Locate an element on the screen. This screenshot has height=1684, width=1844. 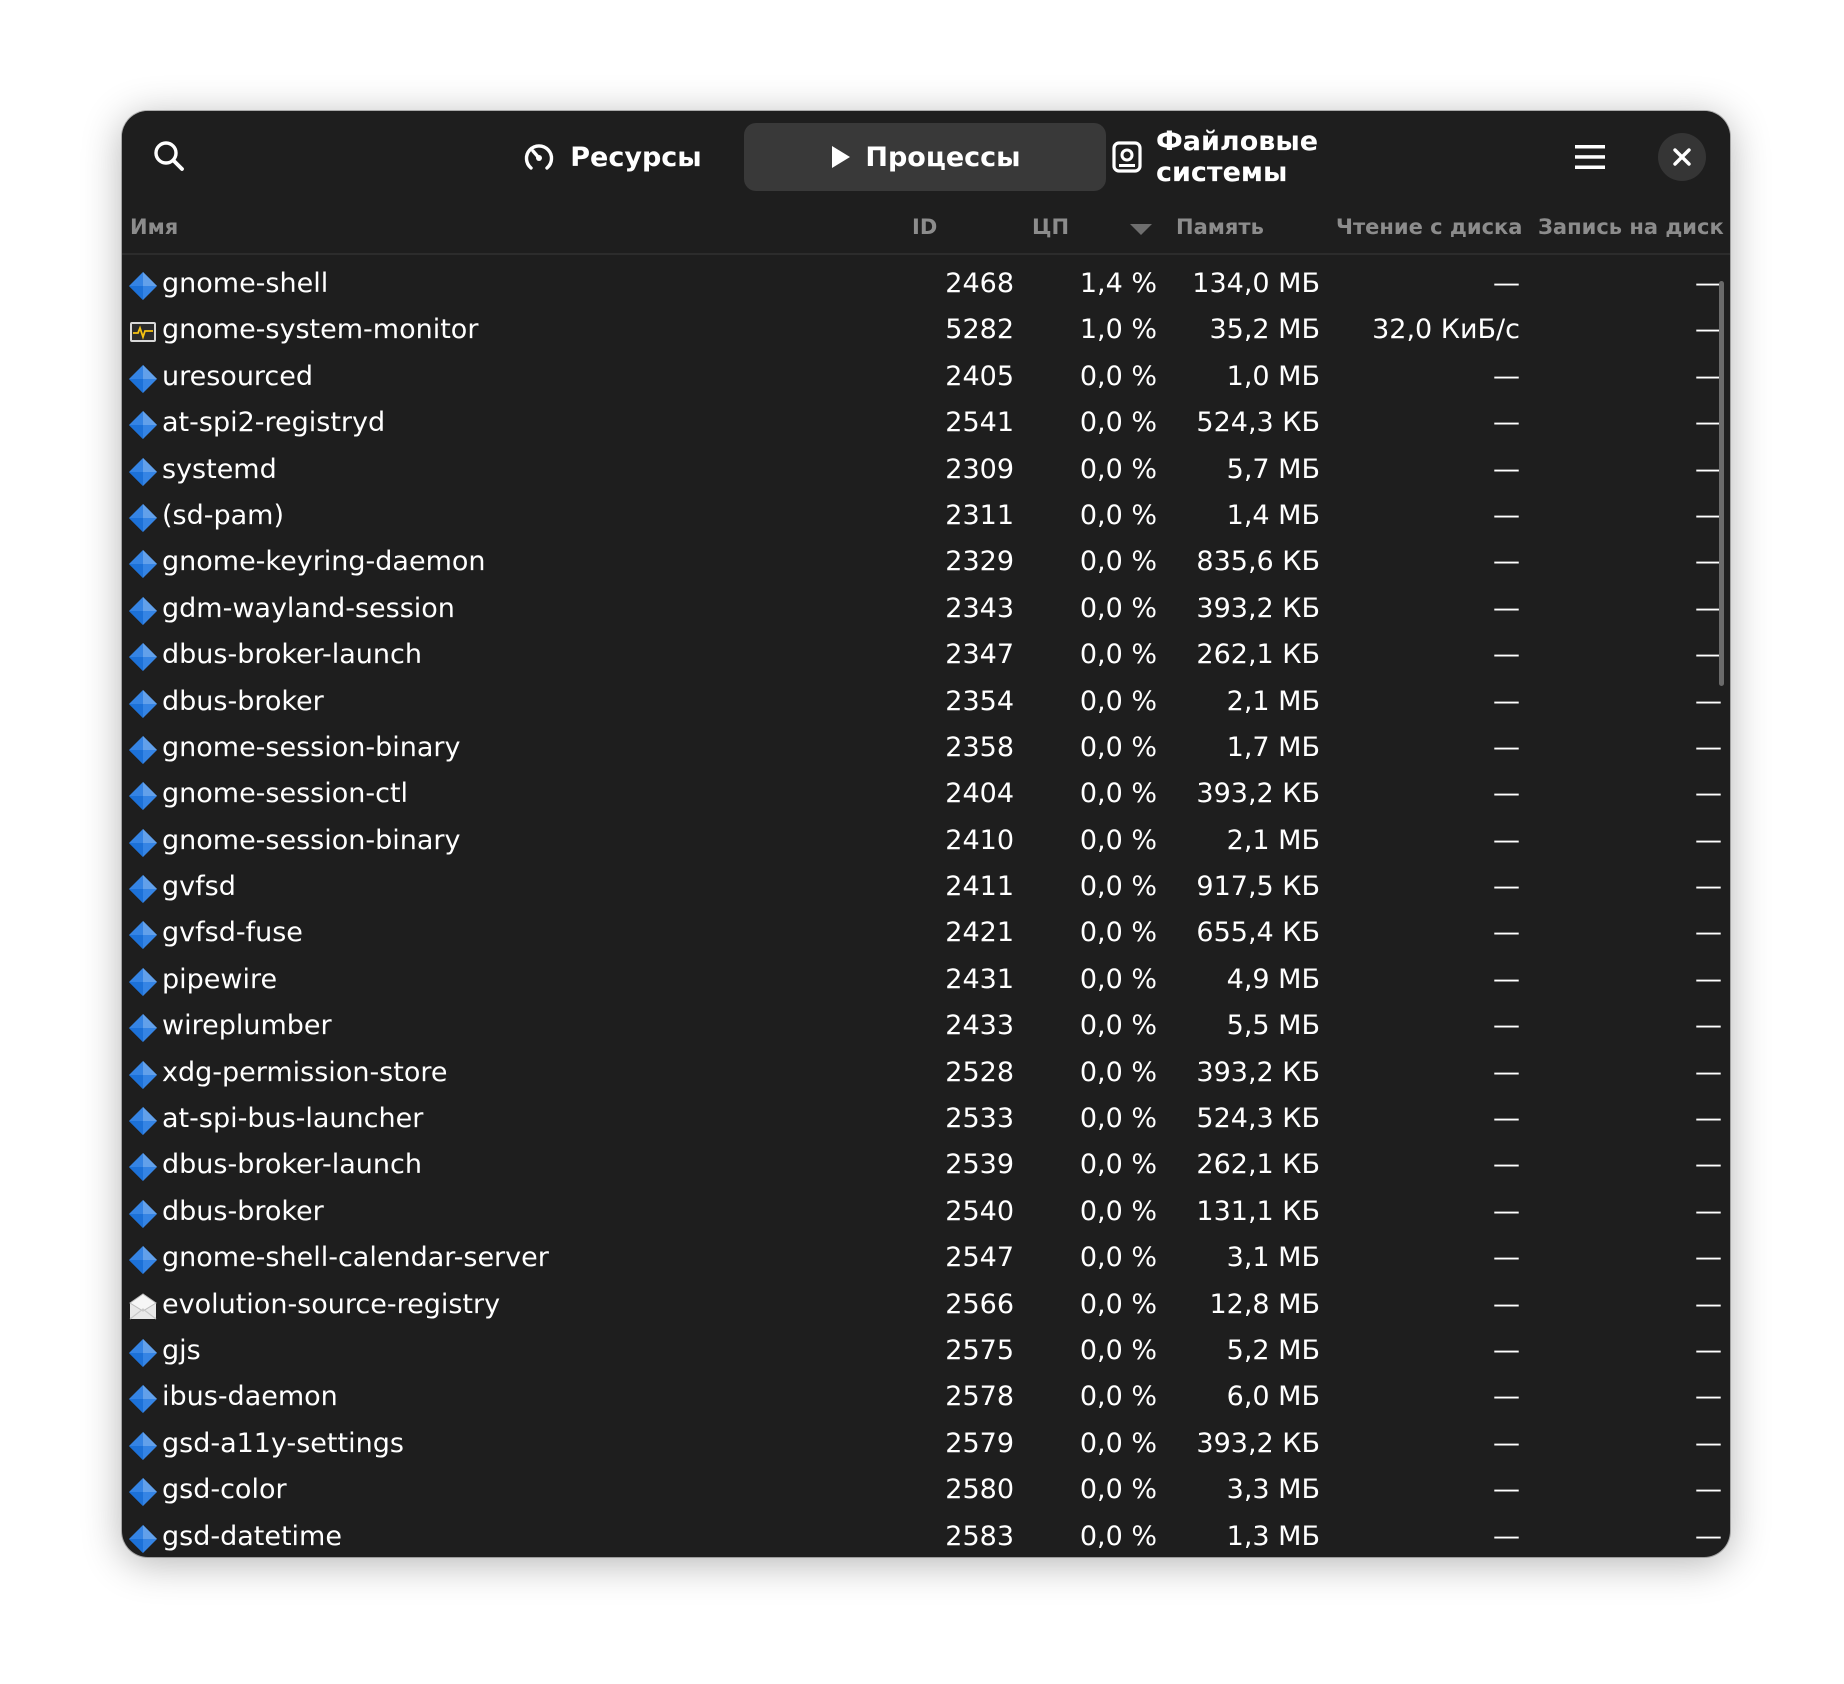
process-id: 2533 is located at coordinates (979, 1119).